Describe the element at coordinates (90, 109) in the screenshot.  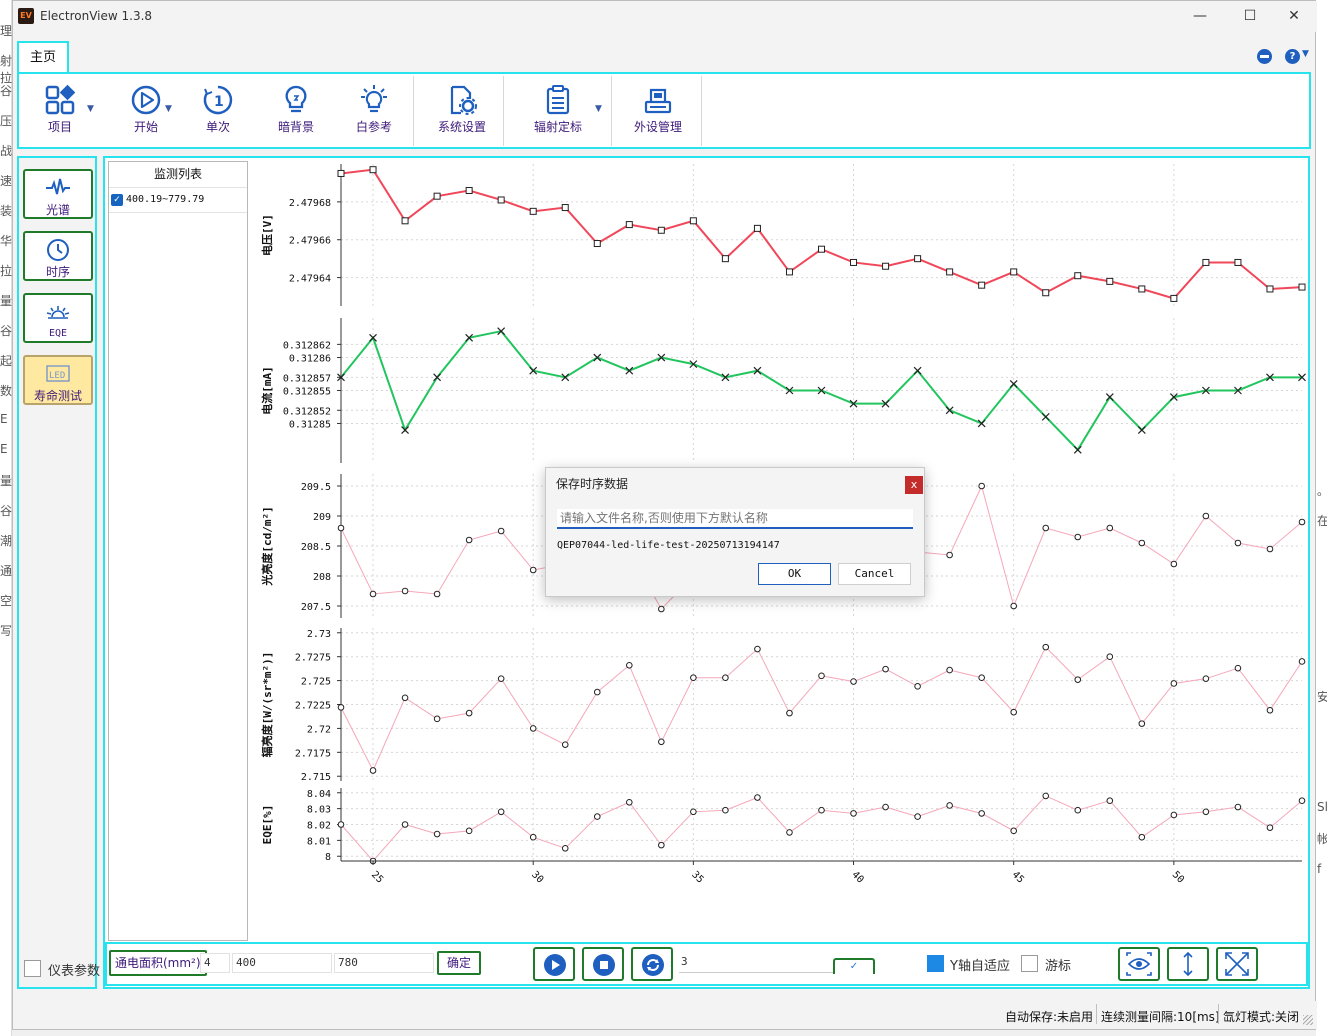
I see `project-dropdown-icon: ▼` at that location.